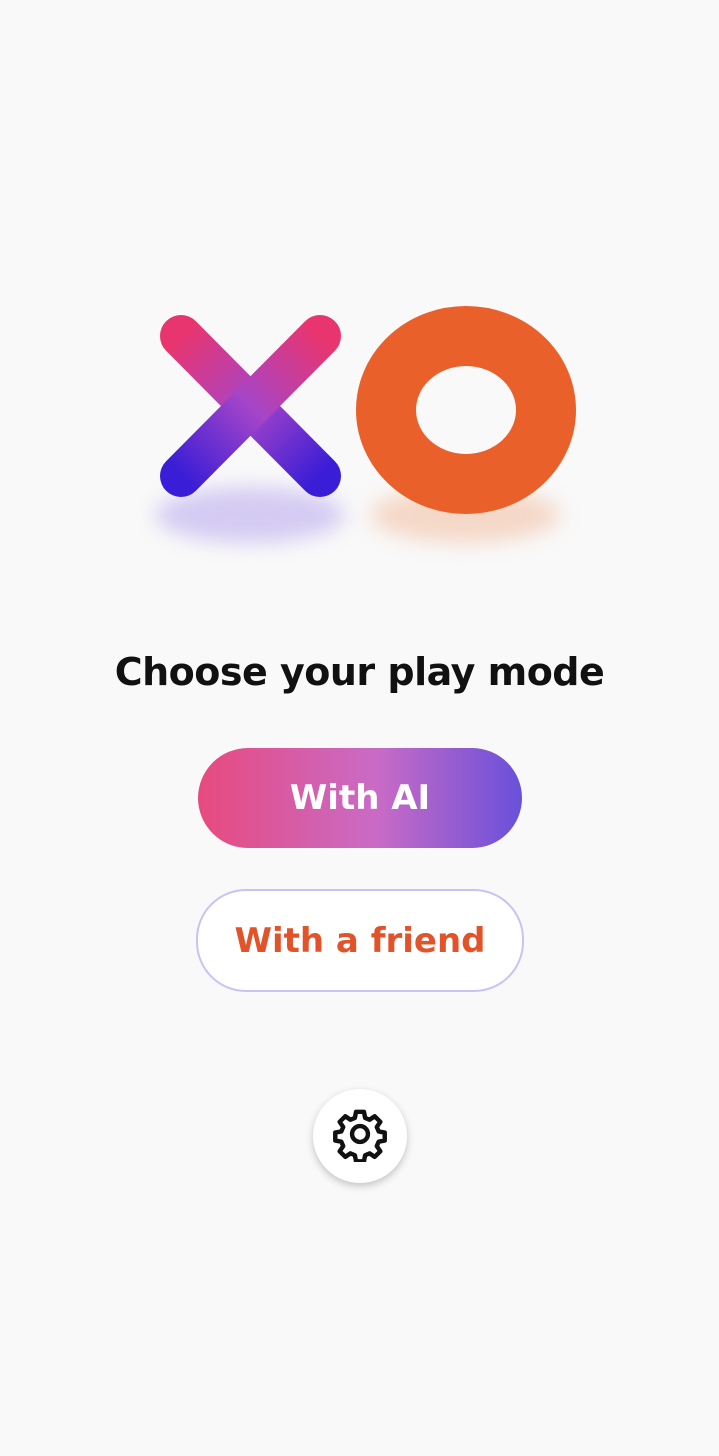 The width and height of the screenshot is (719, 1456). I want to click on xo-logo, so click(365, 430).